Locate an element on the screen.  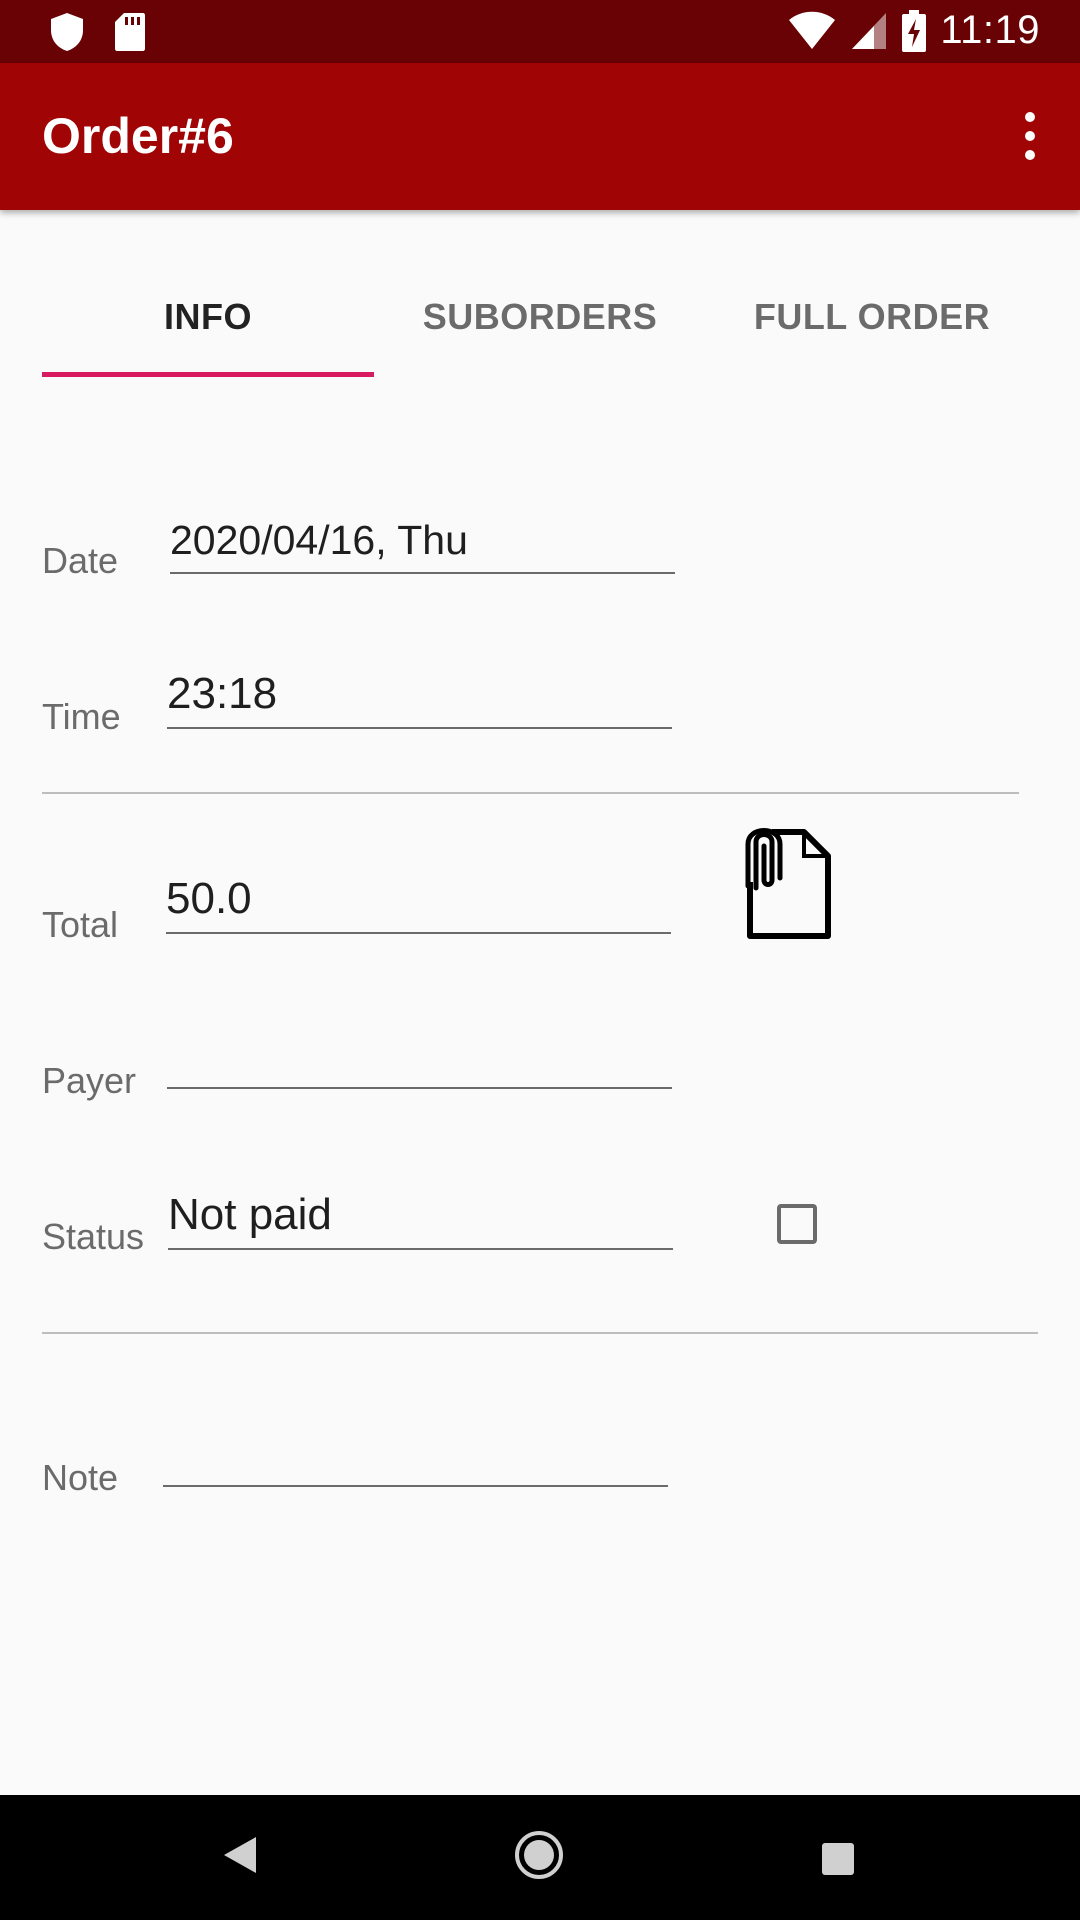
tab-full-order: FULL ORDER is located at coordinates (872, 318).